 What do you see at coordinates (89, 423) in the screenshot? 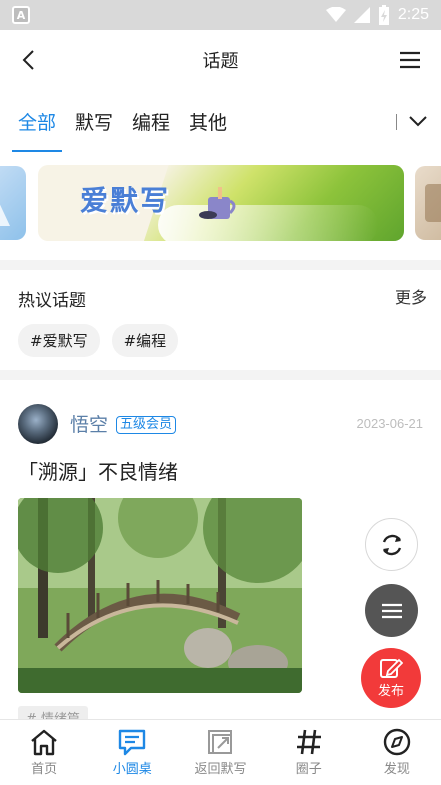
I see `post-username: 悟空` at bounding box center [89, 423].